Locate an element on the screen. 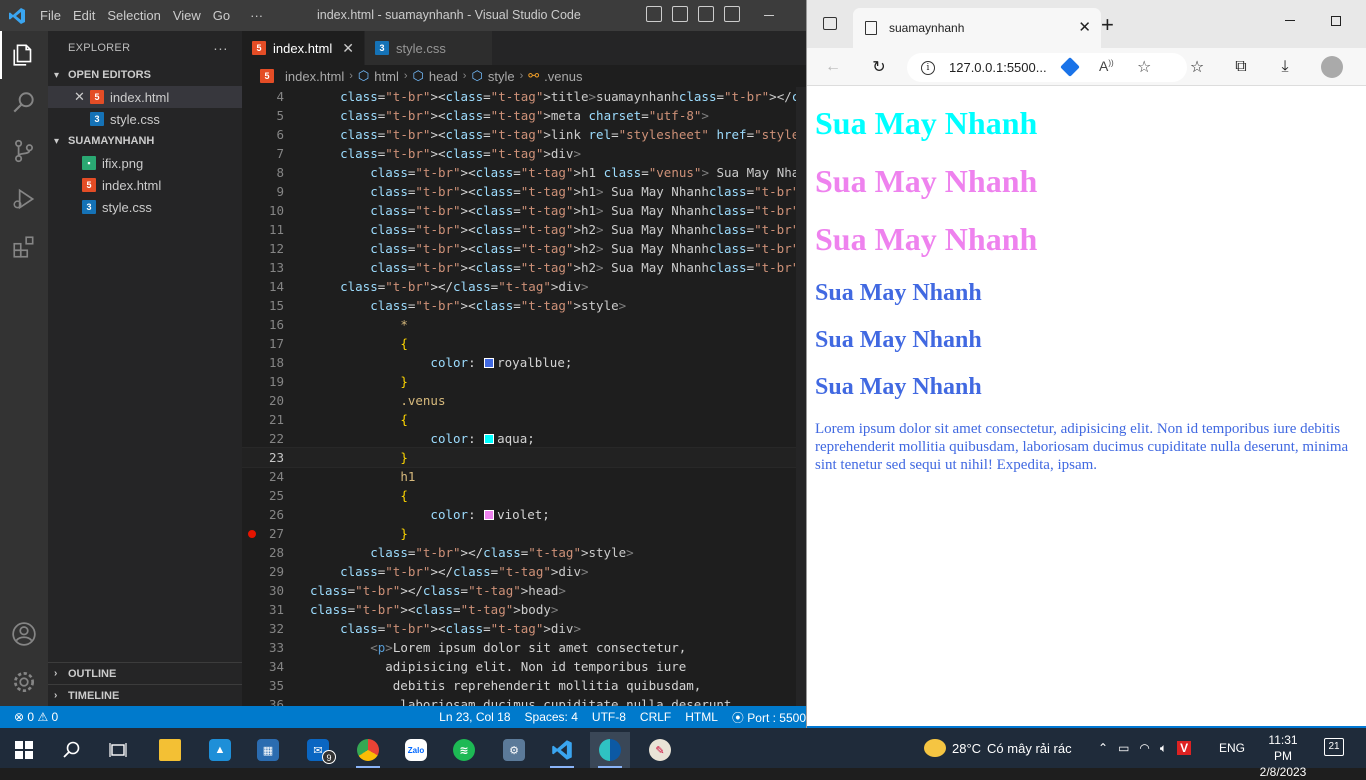 This screenshot has width=1366, height=780. info-icon: i is located at coordinates (928, 67).